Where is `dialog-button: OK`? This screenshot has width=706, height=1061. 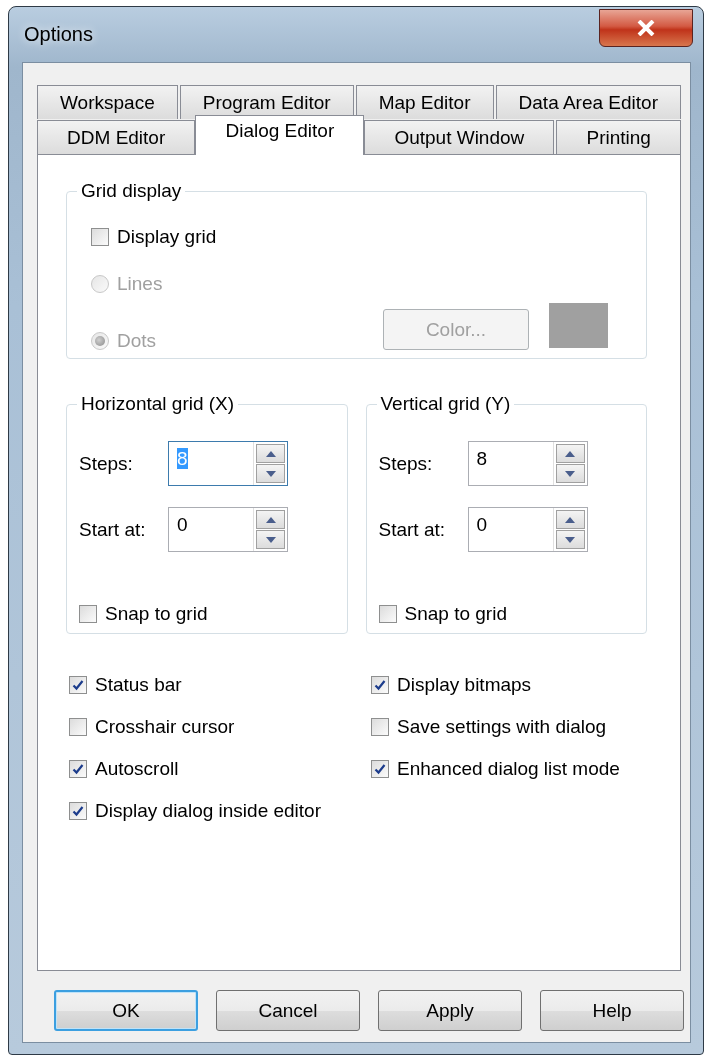
dialog-button: OK is located at coordinates (126, 1010).